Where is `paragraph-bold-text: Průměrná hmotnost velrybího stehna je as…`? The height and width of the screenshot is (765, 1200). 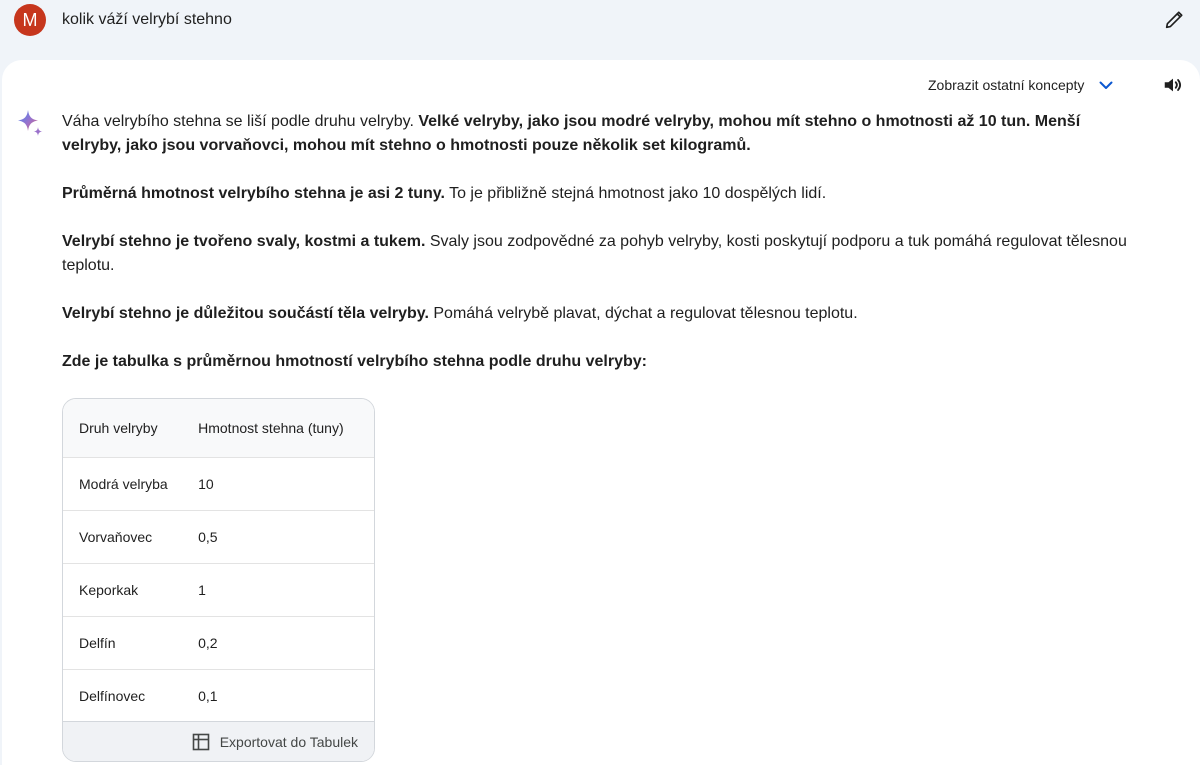
paragraph-bold-text: Průměrná hmotnost velrybího stehna je as… is located at coordinates (253, 193).